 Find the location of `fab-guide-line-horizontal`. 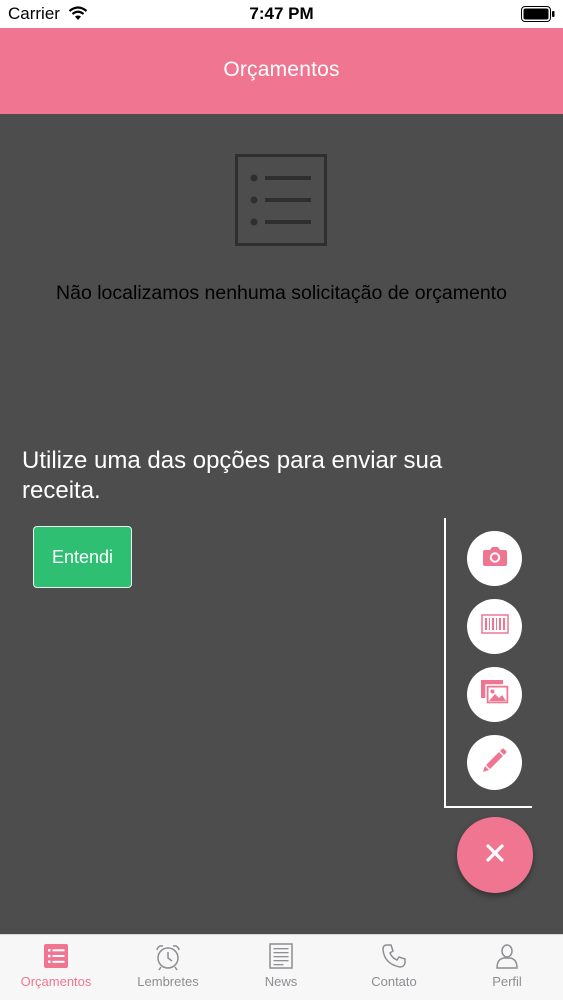

fab-guide-line-horizontal is located at coordinates (488, 807).